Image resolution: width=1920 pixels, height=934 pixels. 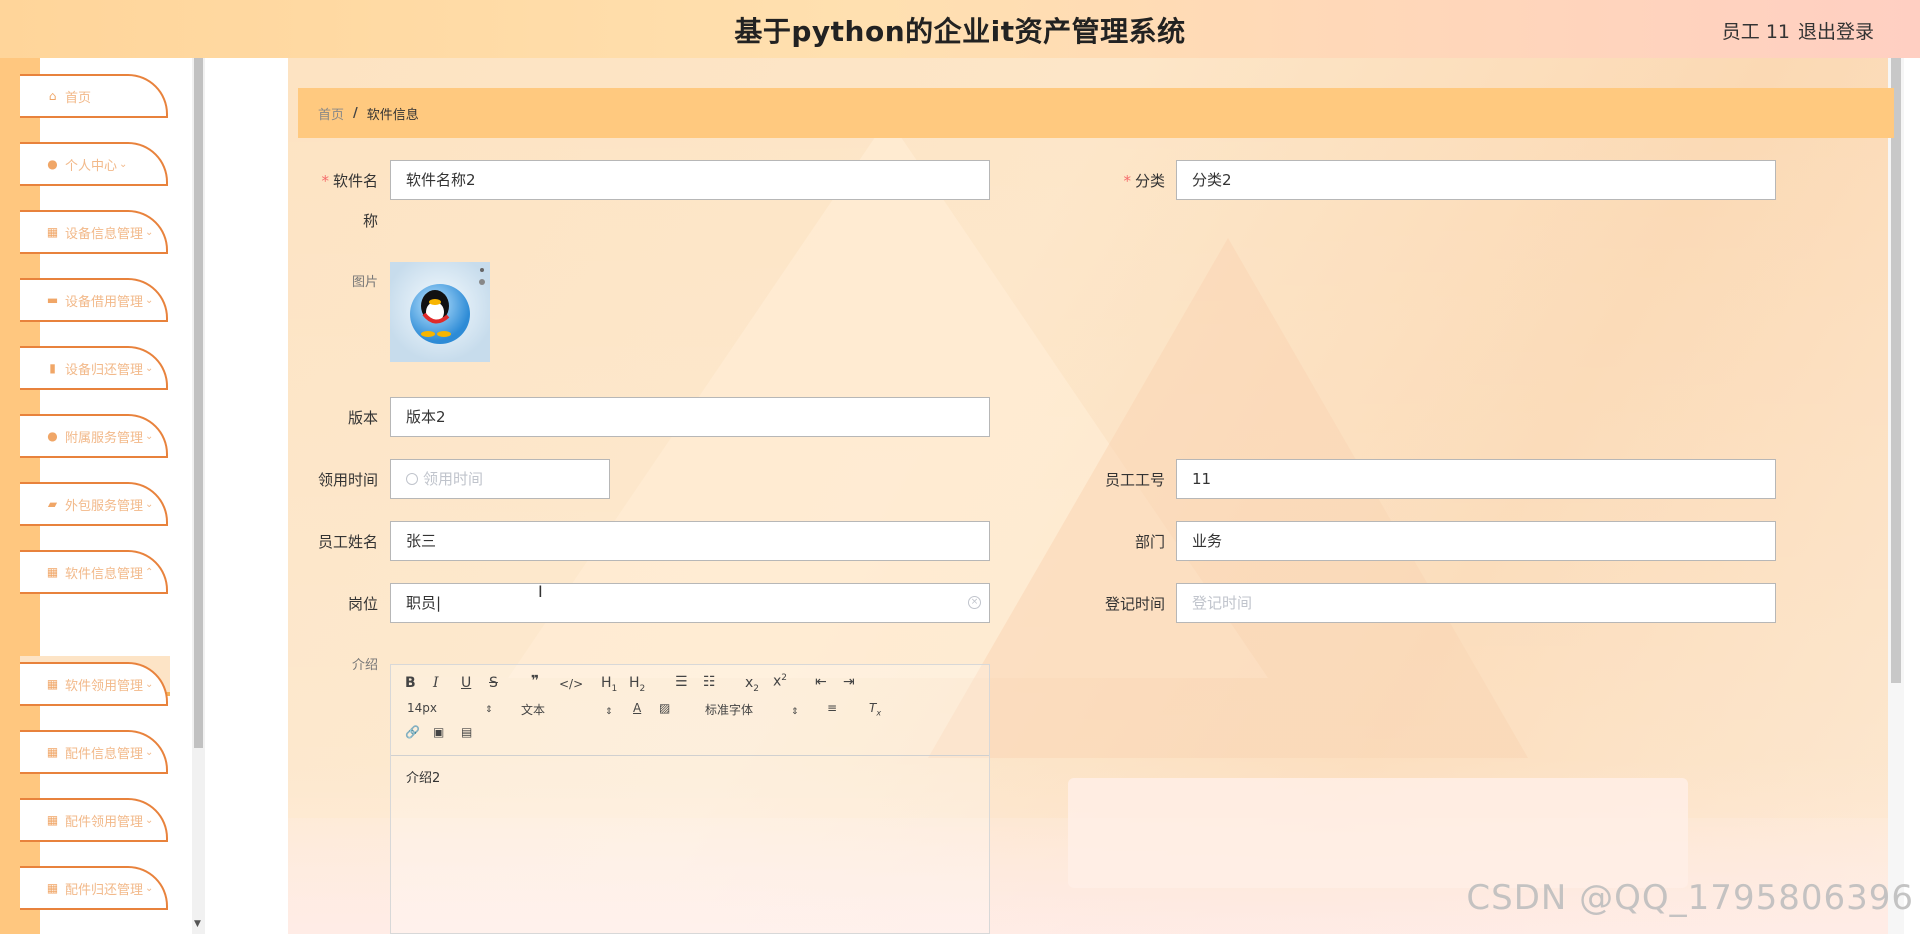 What do you see at coordinates (52, 96) in the screenshot?
I see `home-icon: ⌂` at bounding box center [52, 96].